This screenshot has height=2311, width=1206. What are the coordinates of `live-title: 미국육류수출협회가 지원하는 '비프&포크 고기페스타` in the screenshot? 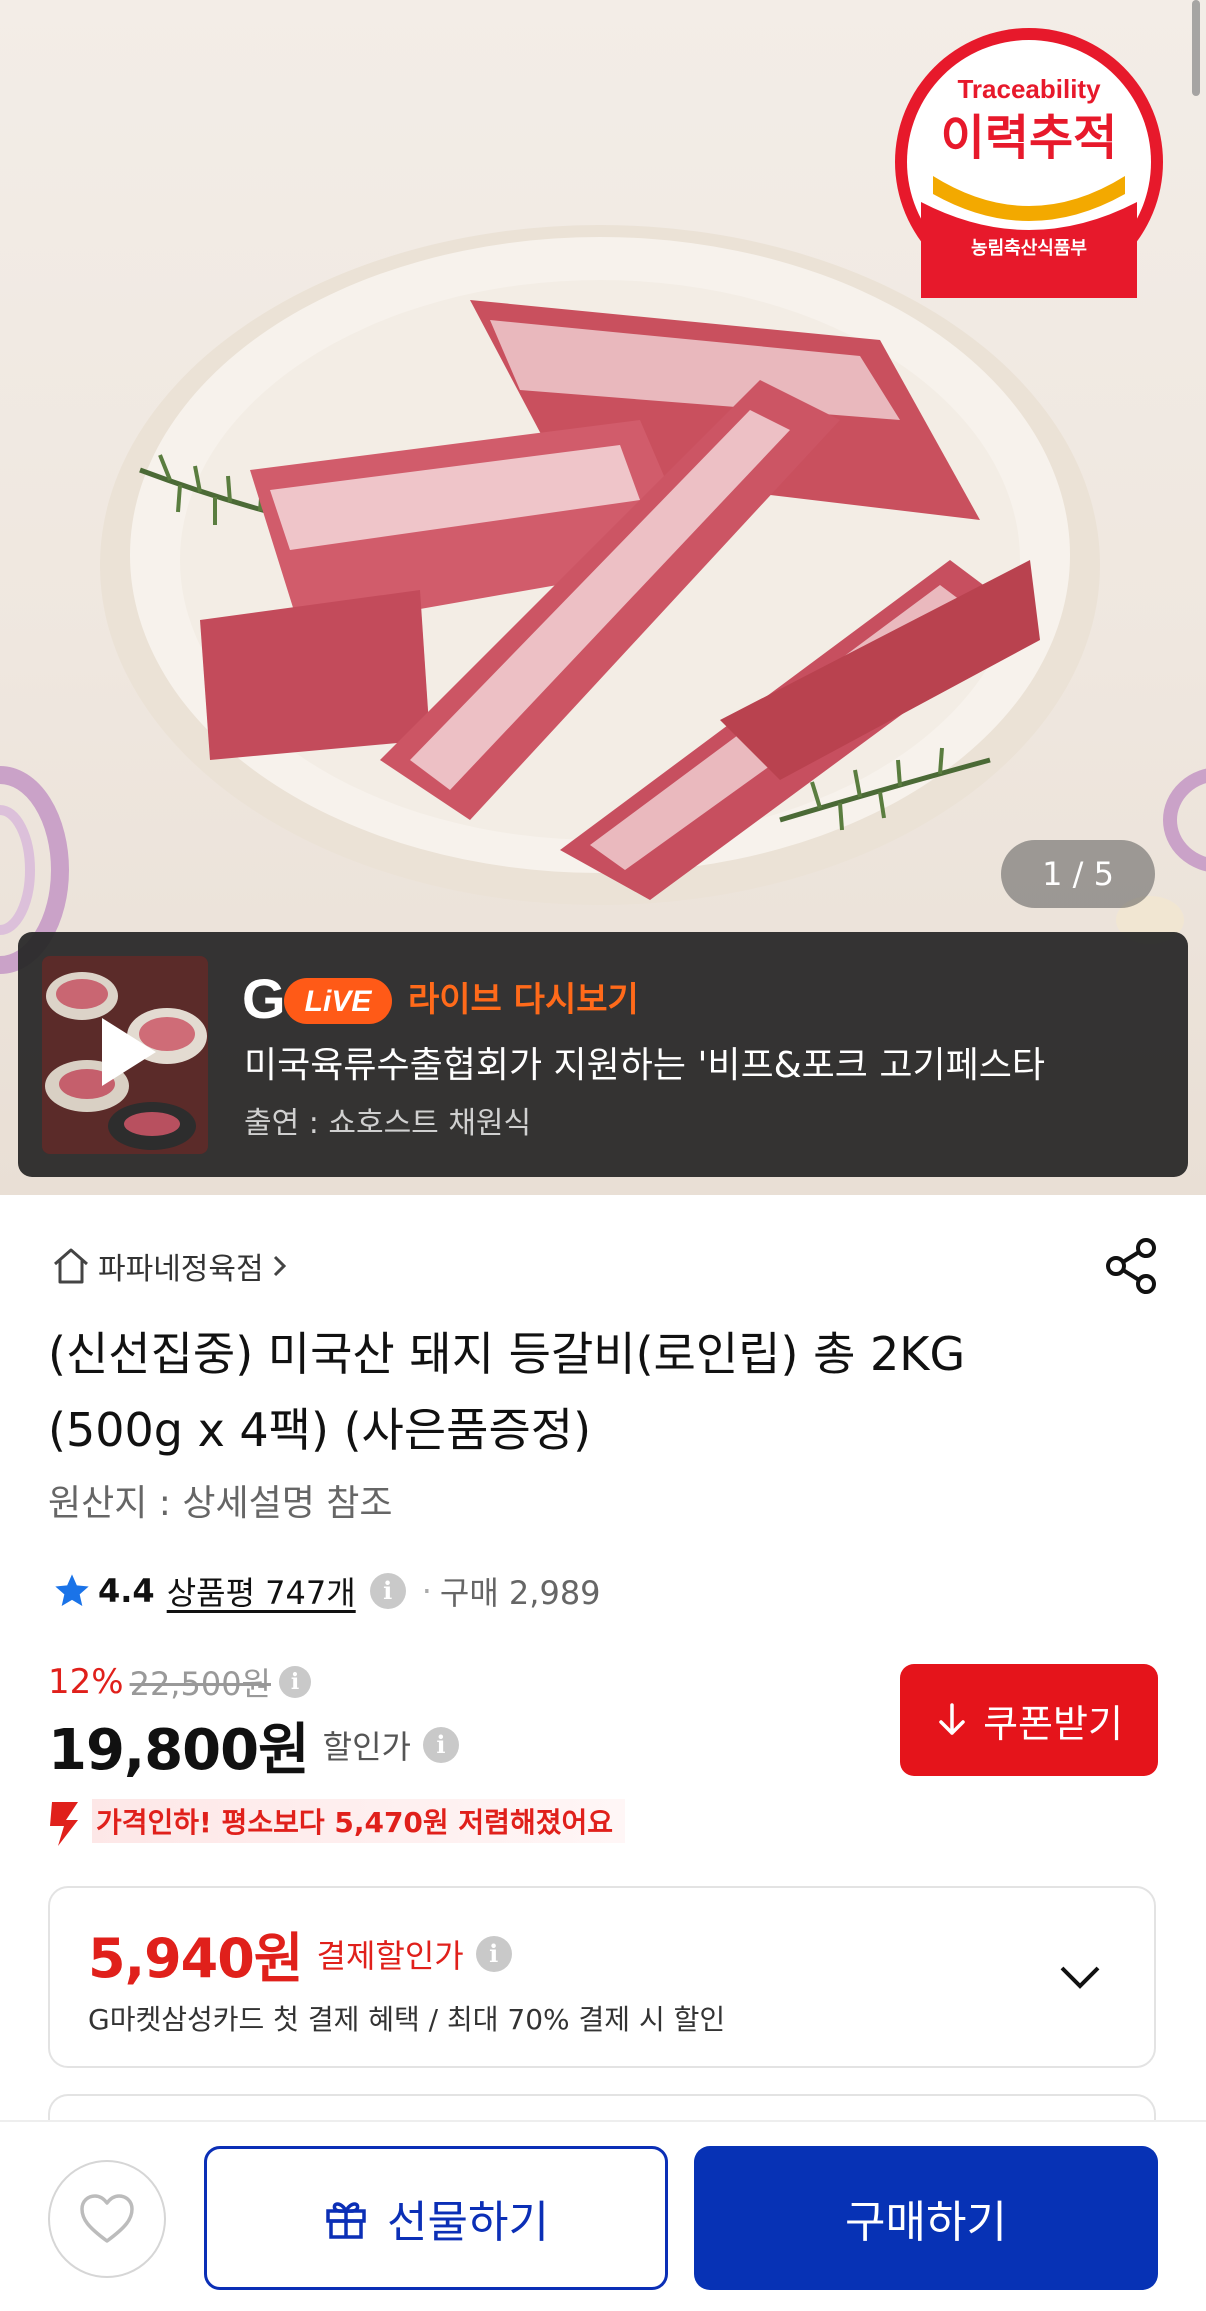 It's located at (709, 1062).